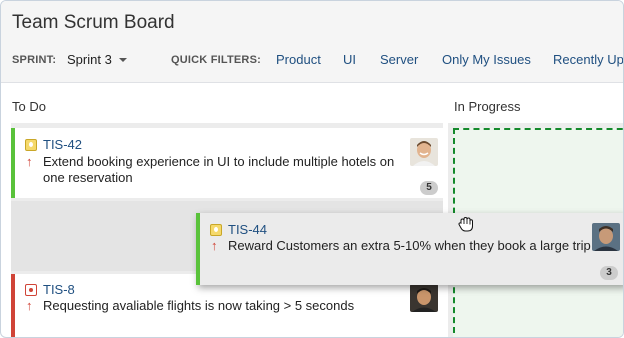 The width and height of the screenshot is (624, 338). I want to click on issue-key: TIS-8, so click(59, 289).